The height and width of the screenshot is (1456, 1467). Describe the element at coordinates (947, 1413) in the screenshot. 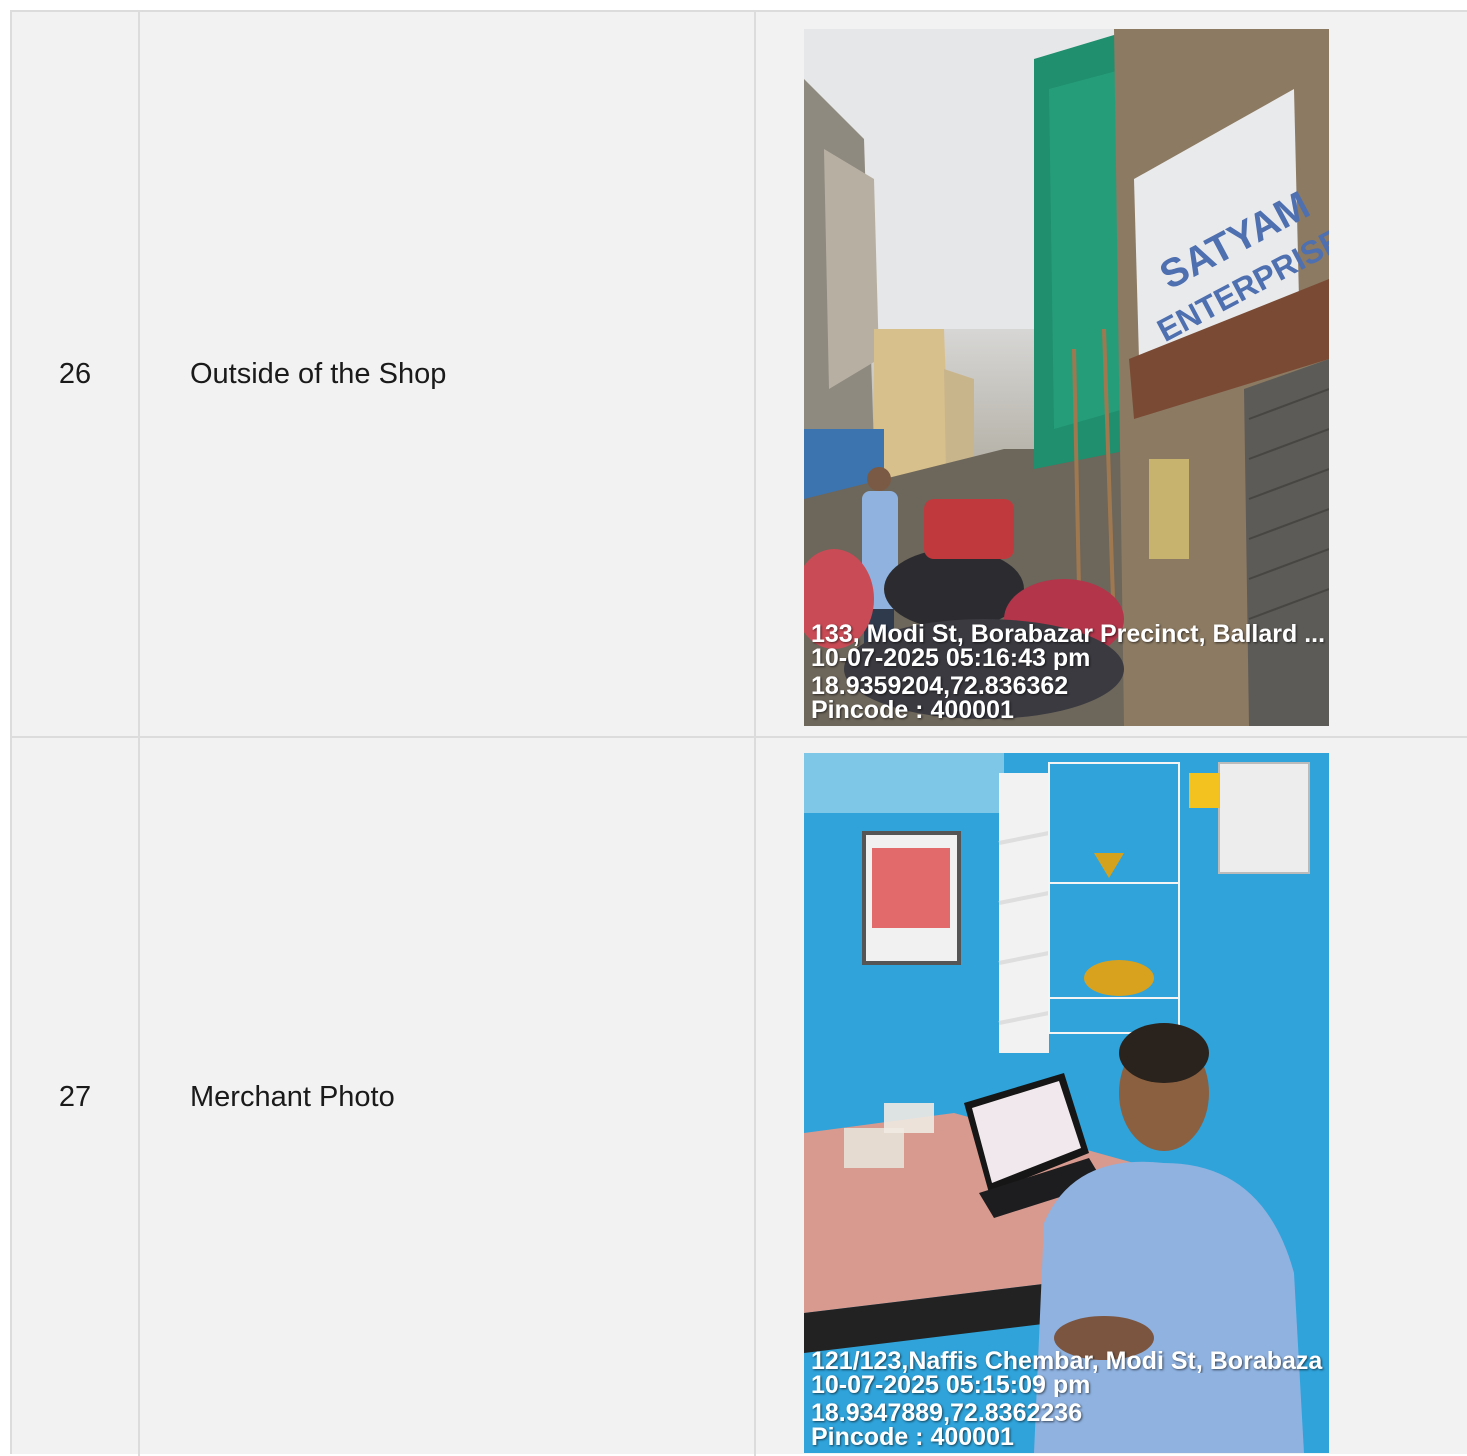

I see `geotag-coordinates: 18.9347889,72.8362236` at that location.